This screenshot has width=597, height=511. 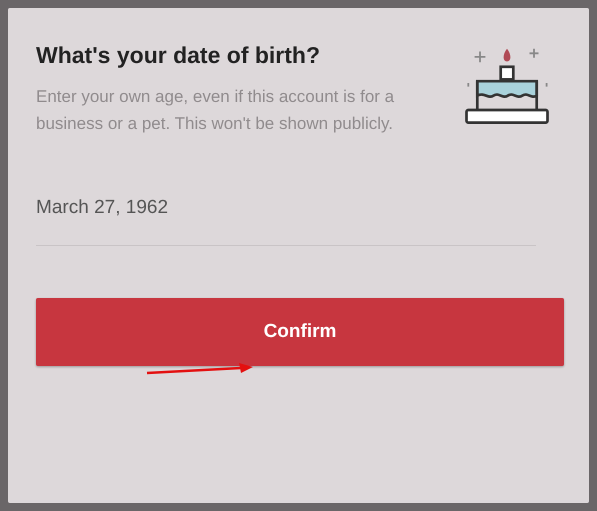 What do you see at coordinates (300, 332) in the screenshot?
I see `confirm-button: Confirm` at bounding box center [300, 332].